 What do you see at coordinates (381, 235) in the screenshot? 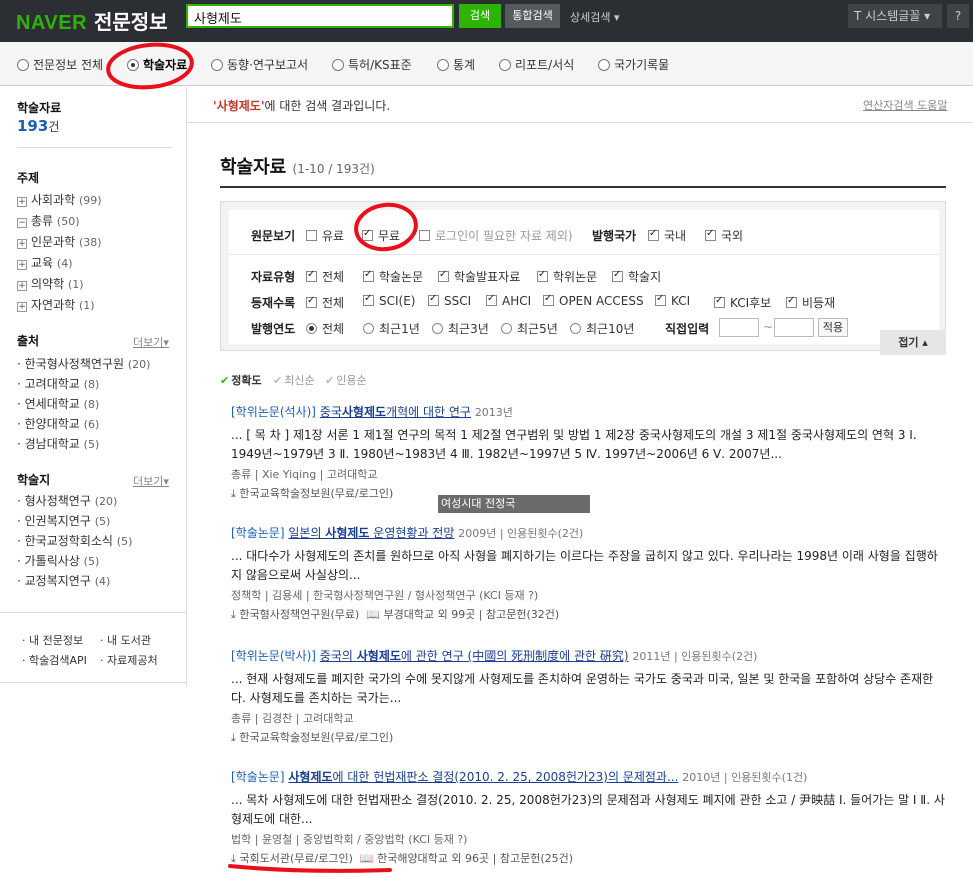
I see `free-checkbox: 무료` at bounding box center [381, 235].